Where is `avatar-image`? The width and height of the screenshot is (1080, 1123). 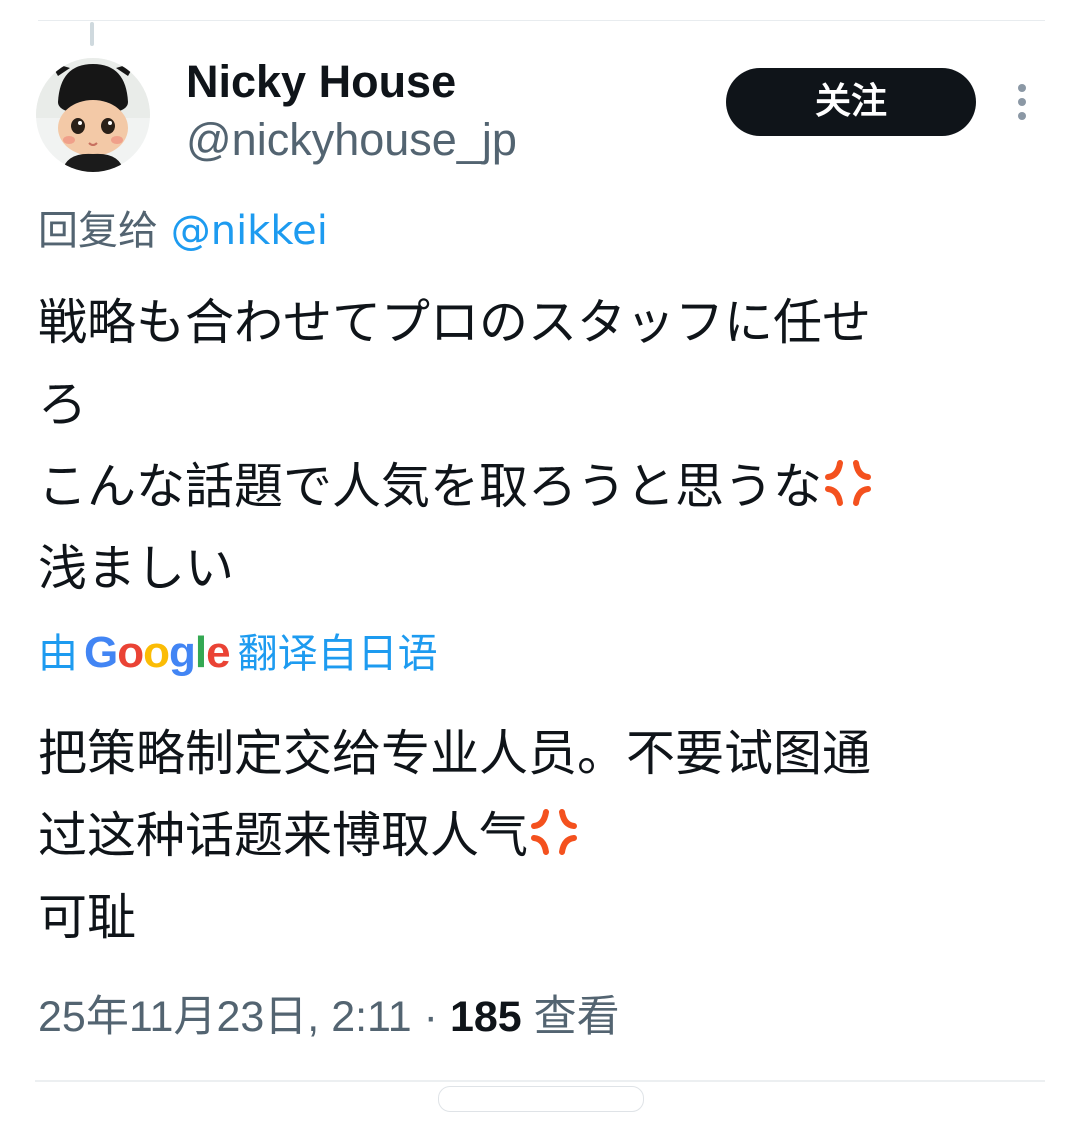 avatar-image is located at coordinates (93, 115).